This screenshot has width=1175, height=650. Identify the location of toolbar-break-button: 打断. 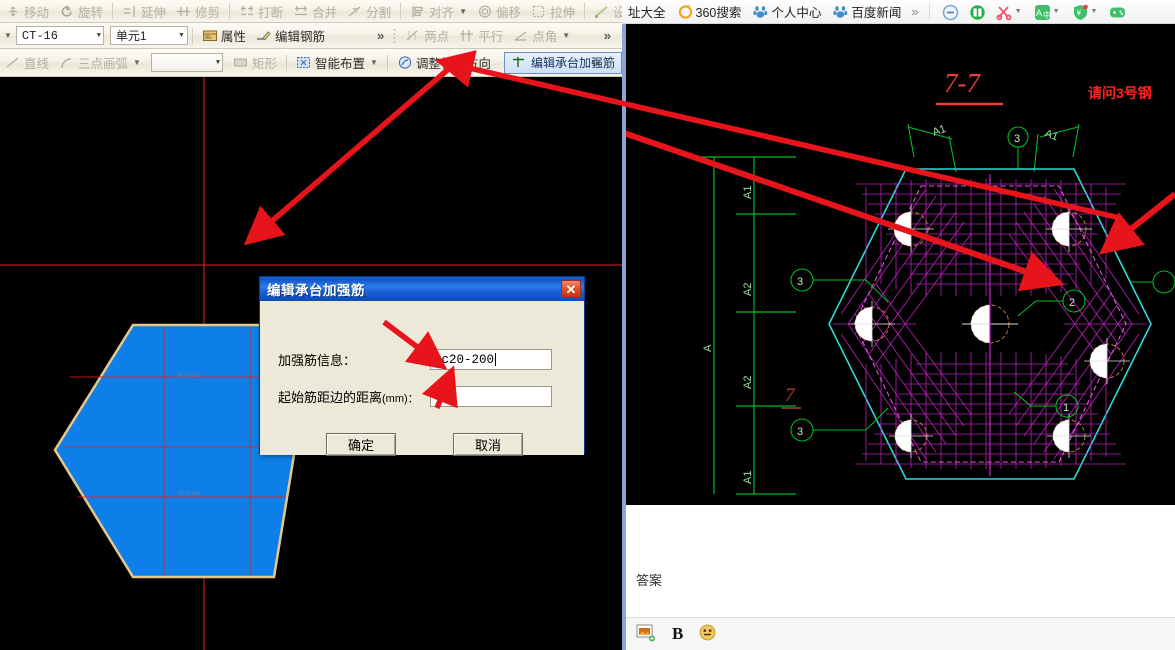
(261, 11).